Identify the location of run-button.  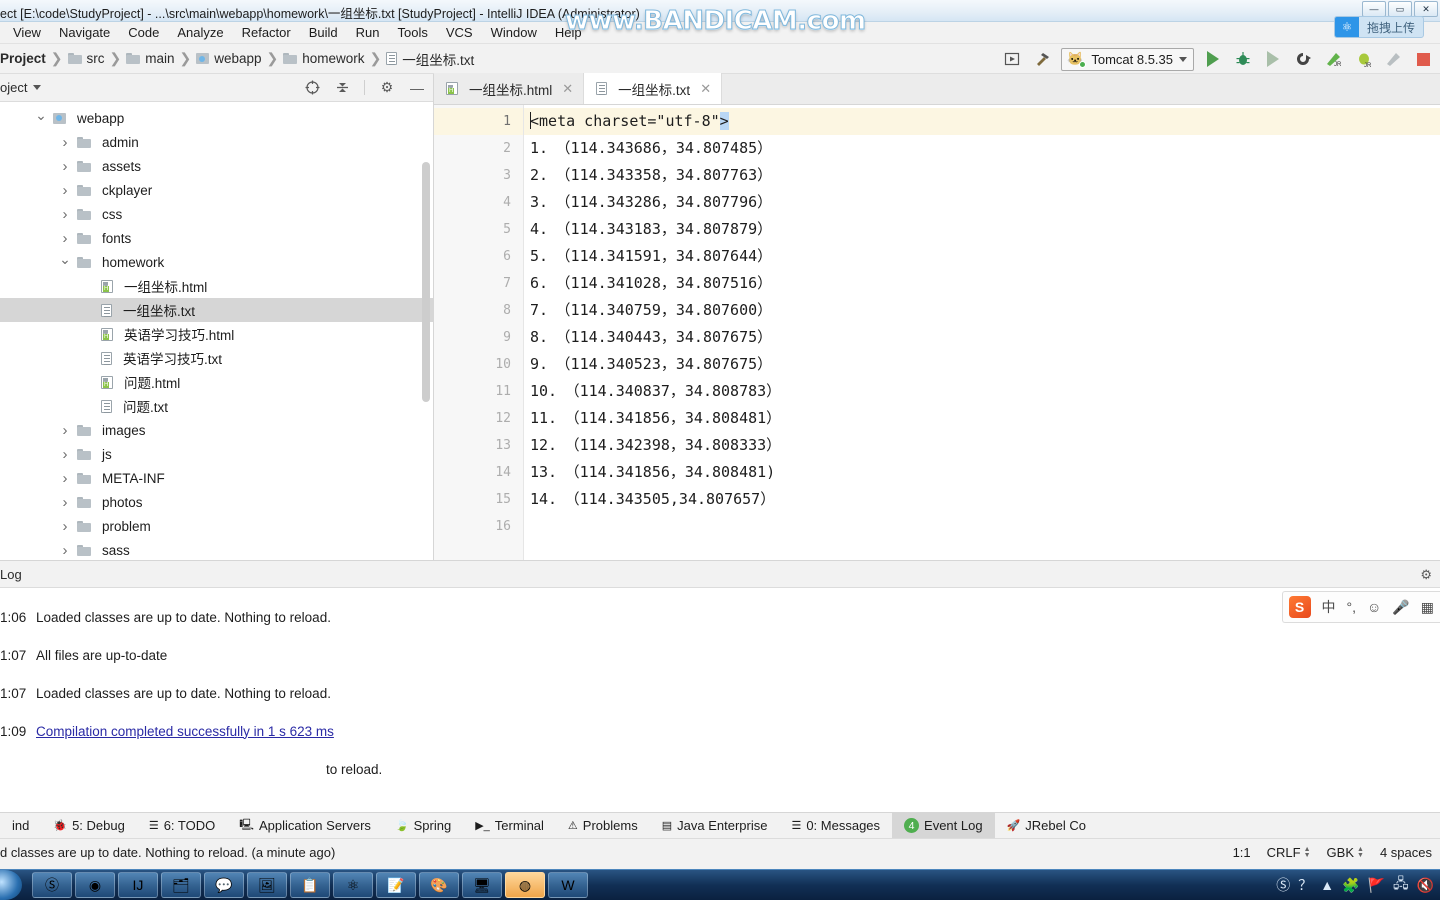
(1213, 59).